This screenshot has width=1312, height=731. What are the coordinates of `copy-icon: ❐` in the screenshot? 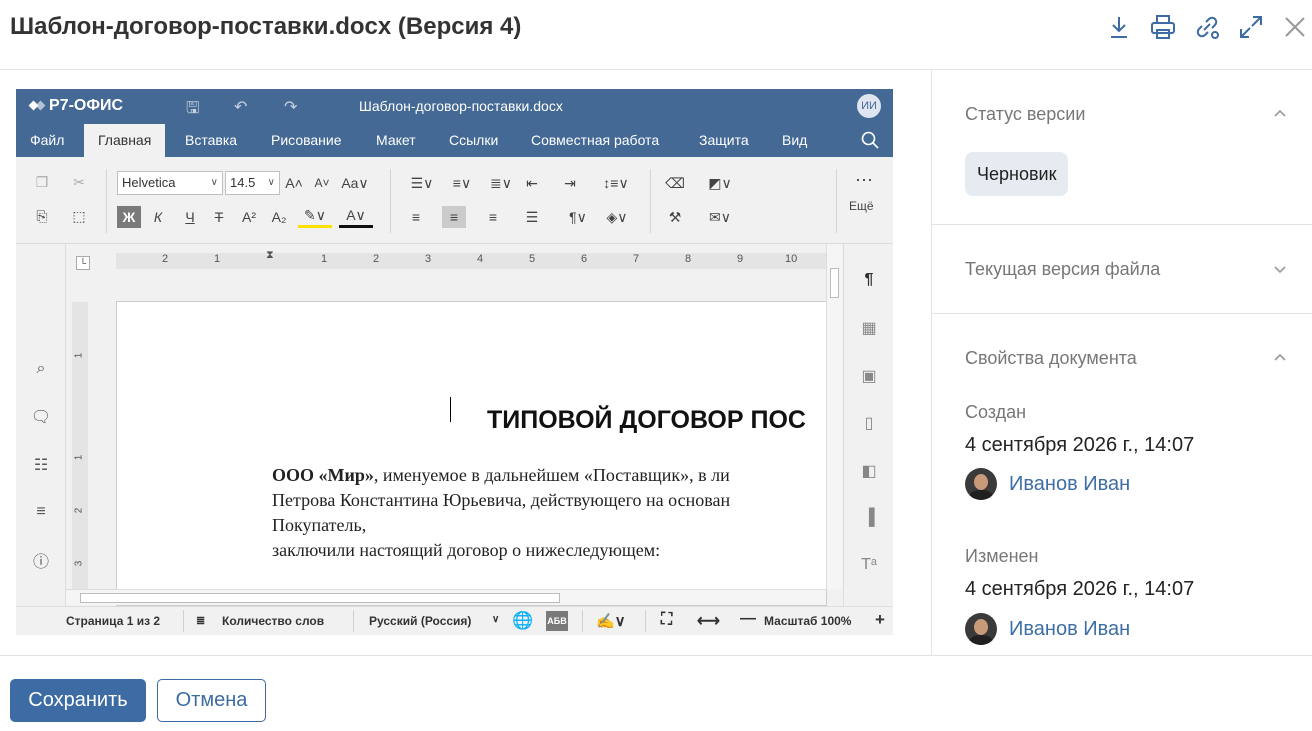 It's located at (42, 182).